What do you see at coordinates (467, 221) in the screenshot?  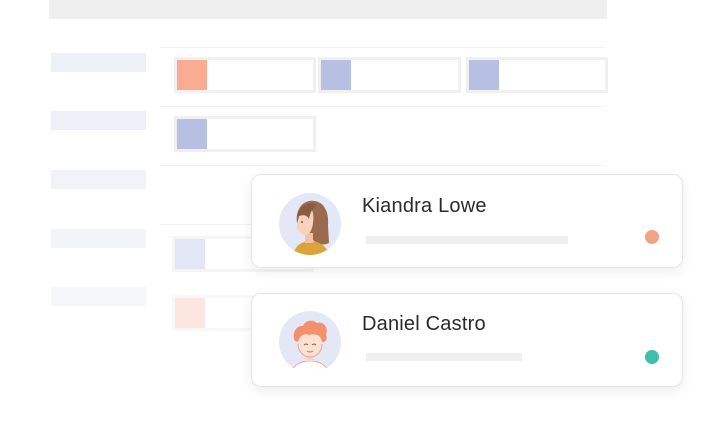 I see `user-card-kiandra-lowe: Kiandra Lowe` at bounding box center [467, 221].